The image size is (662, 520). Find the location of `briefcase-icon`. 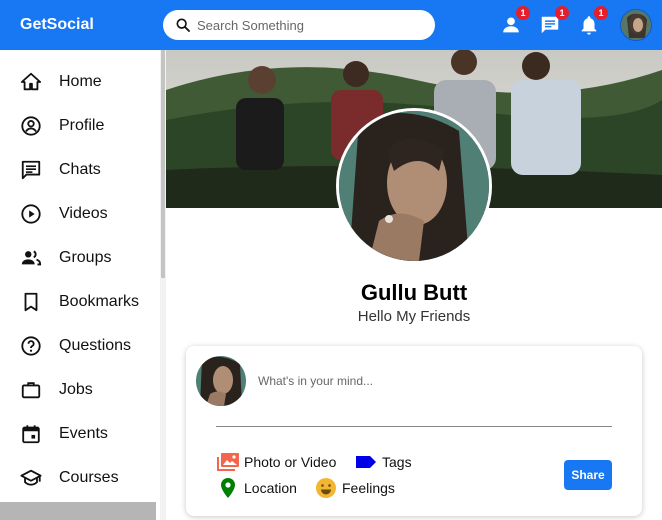

briefcase-icon is located at coordinates (31, 390).